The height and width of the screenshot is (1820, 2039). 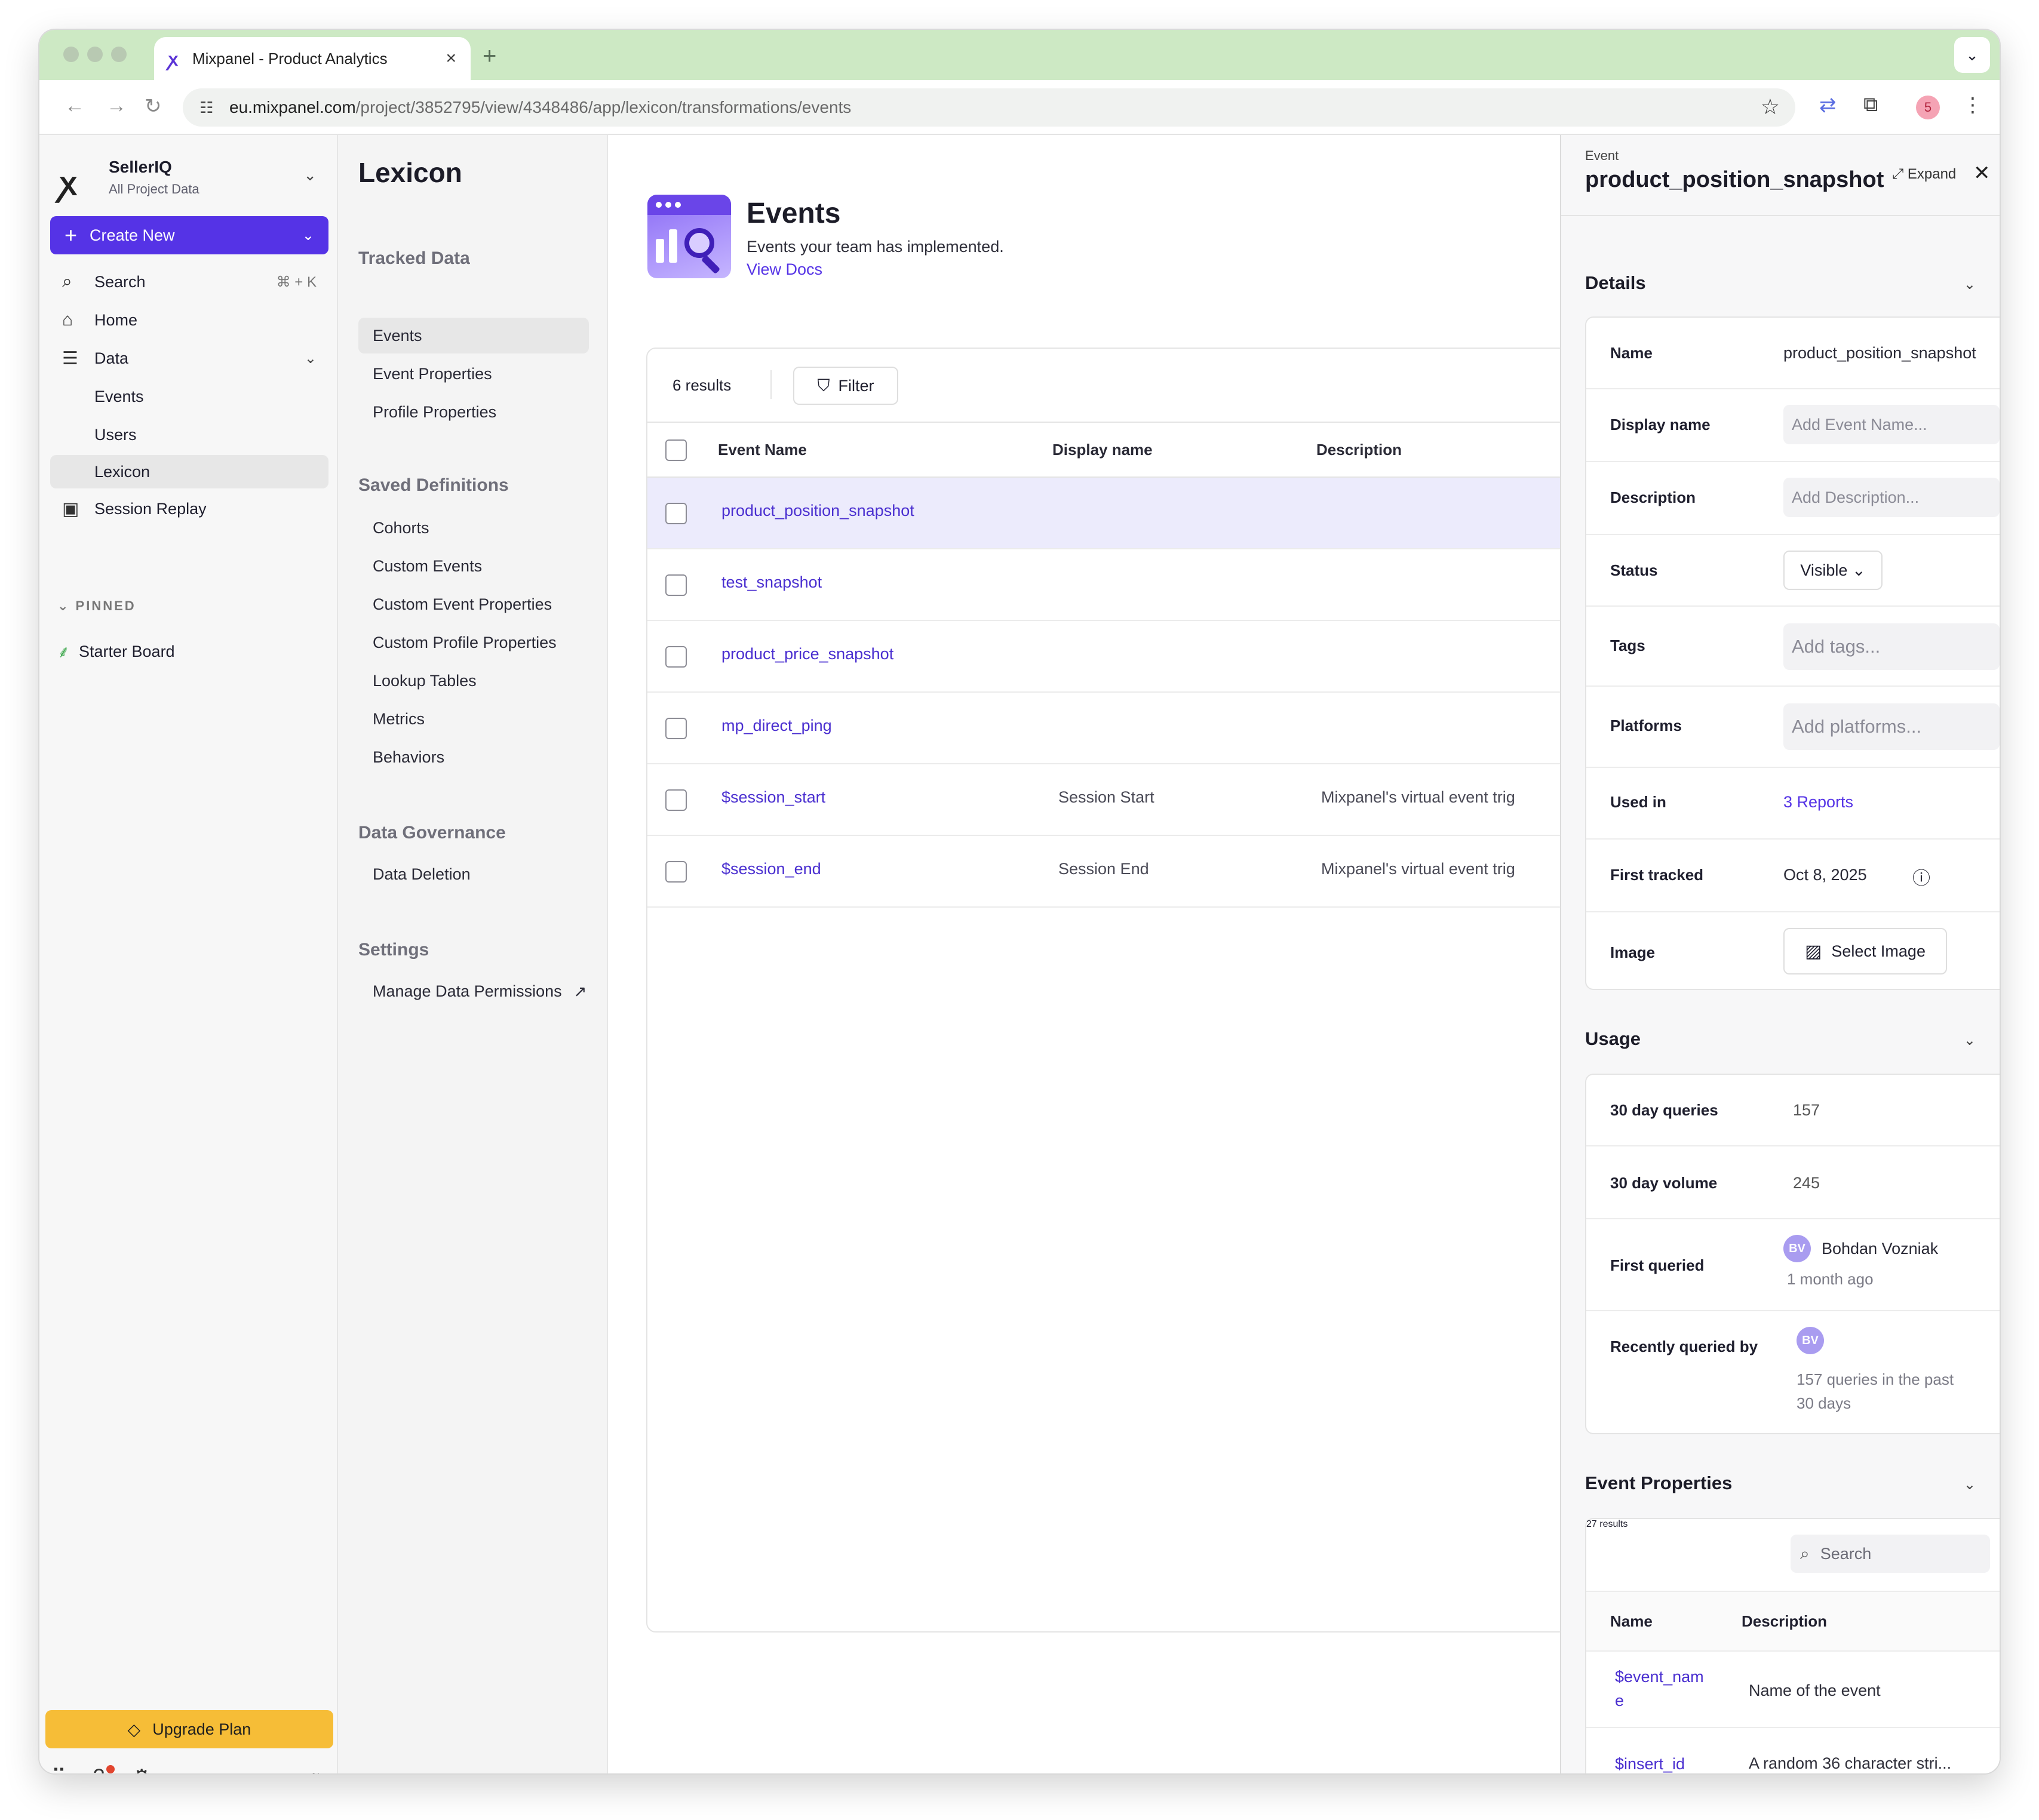 What do you see at coordinates (676, 450) in the screenshot?
I see `select-all-checkbox` at bounding box center [676, 450].